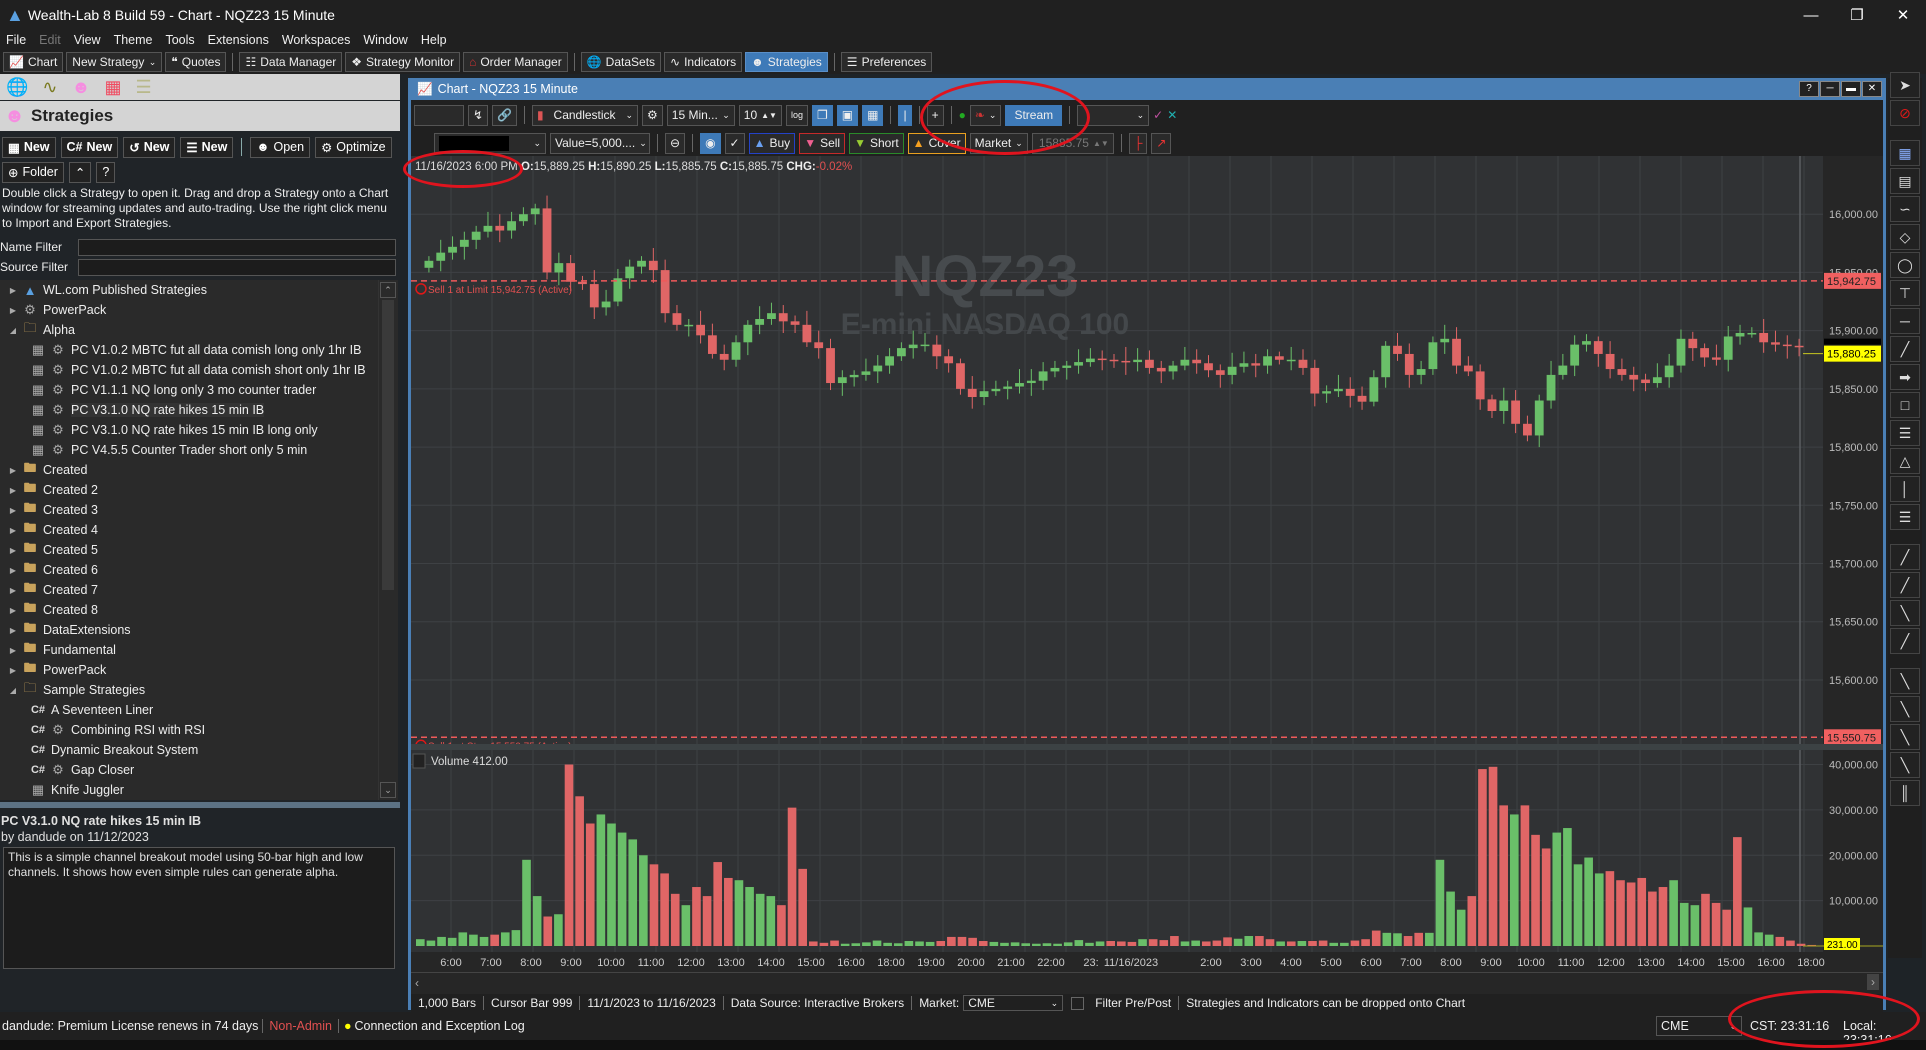  I want to click on chart-close-button: ✕, so click(1872, 89).